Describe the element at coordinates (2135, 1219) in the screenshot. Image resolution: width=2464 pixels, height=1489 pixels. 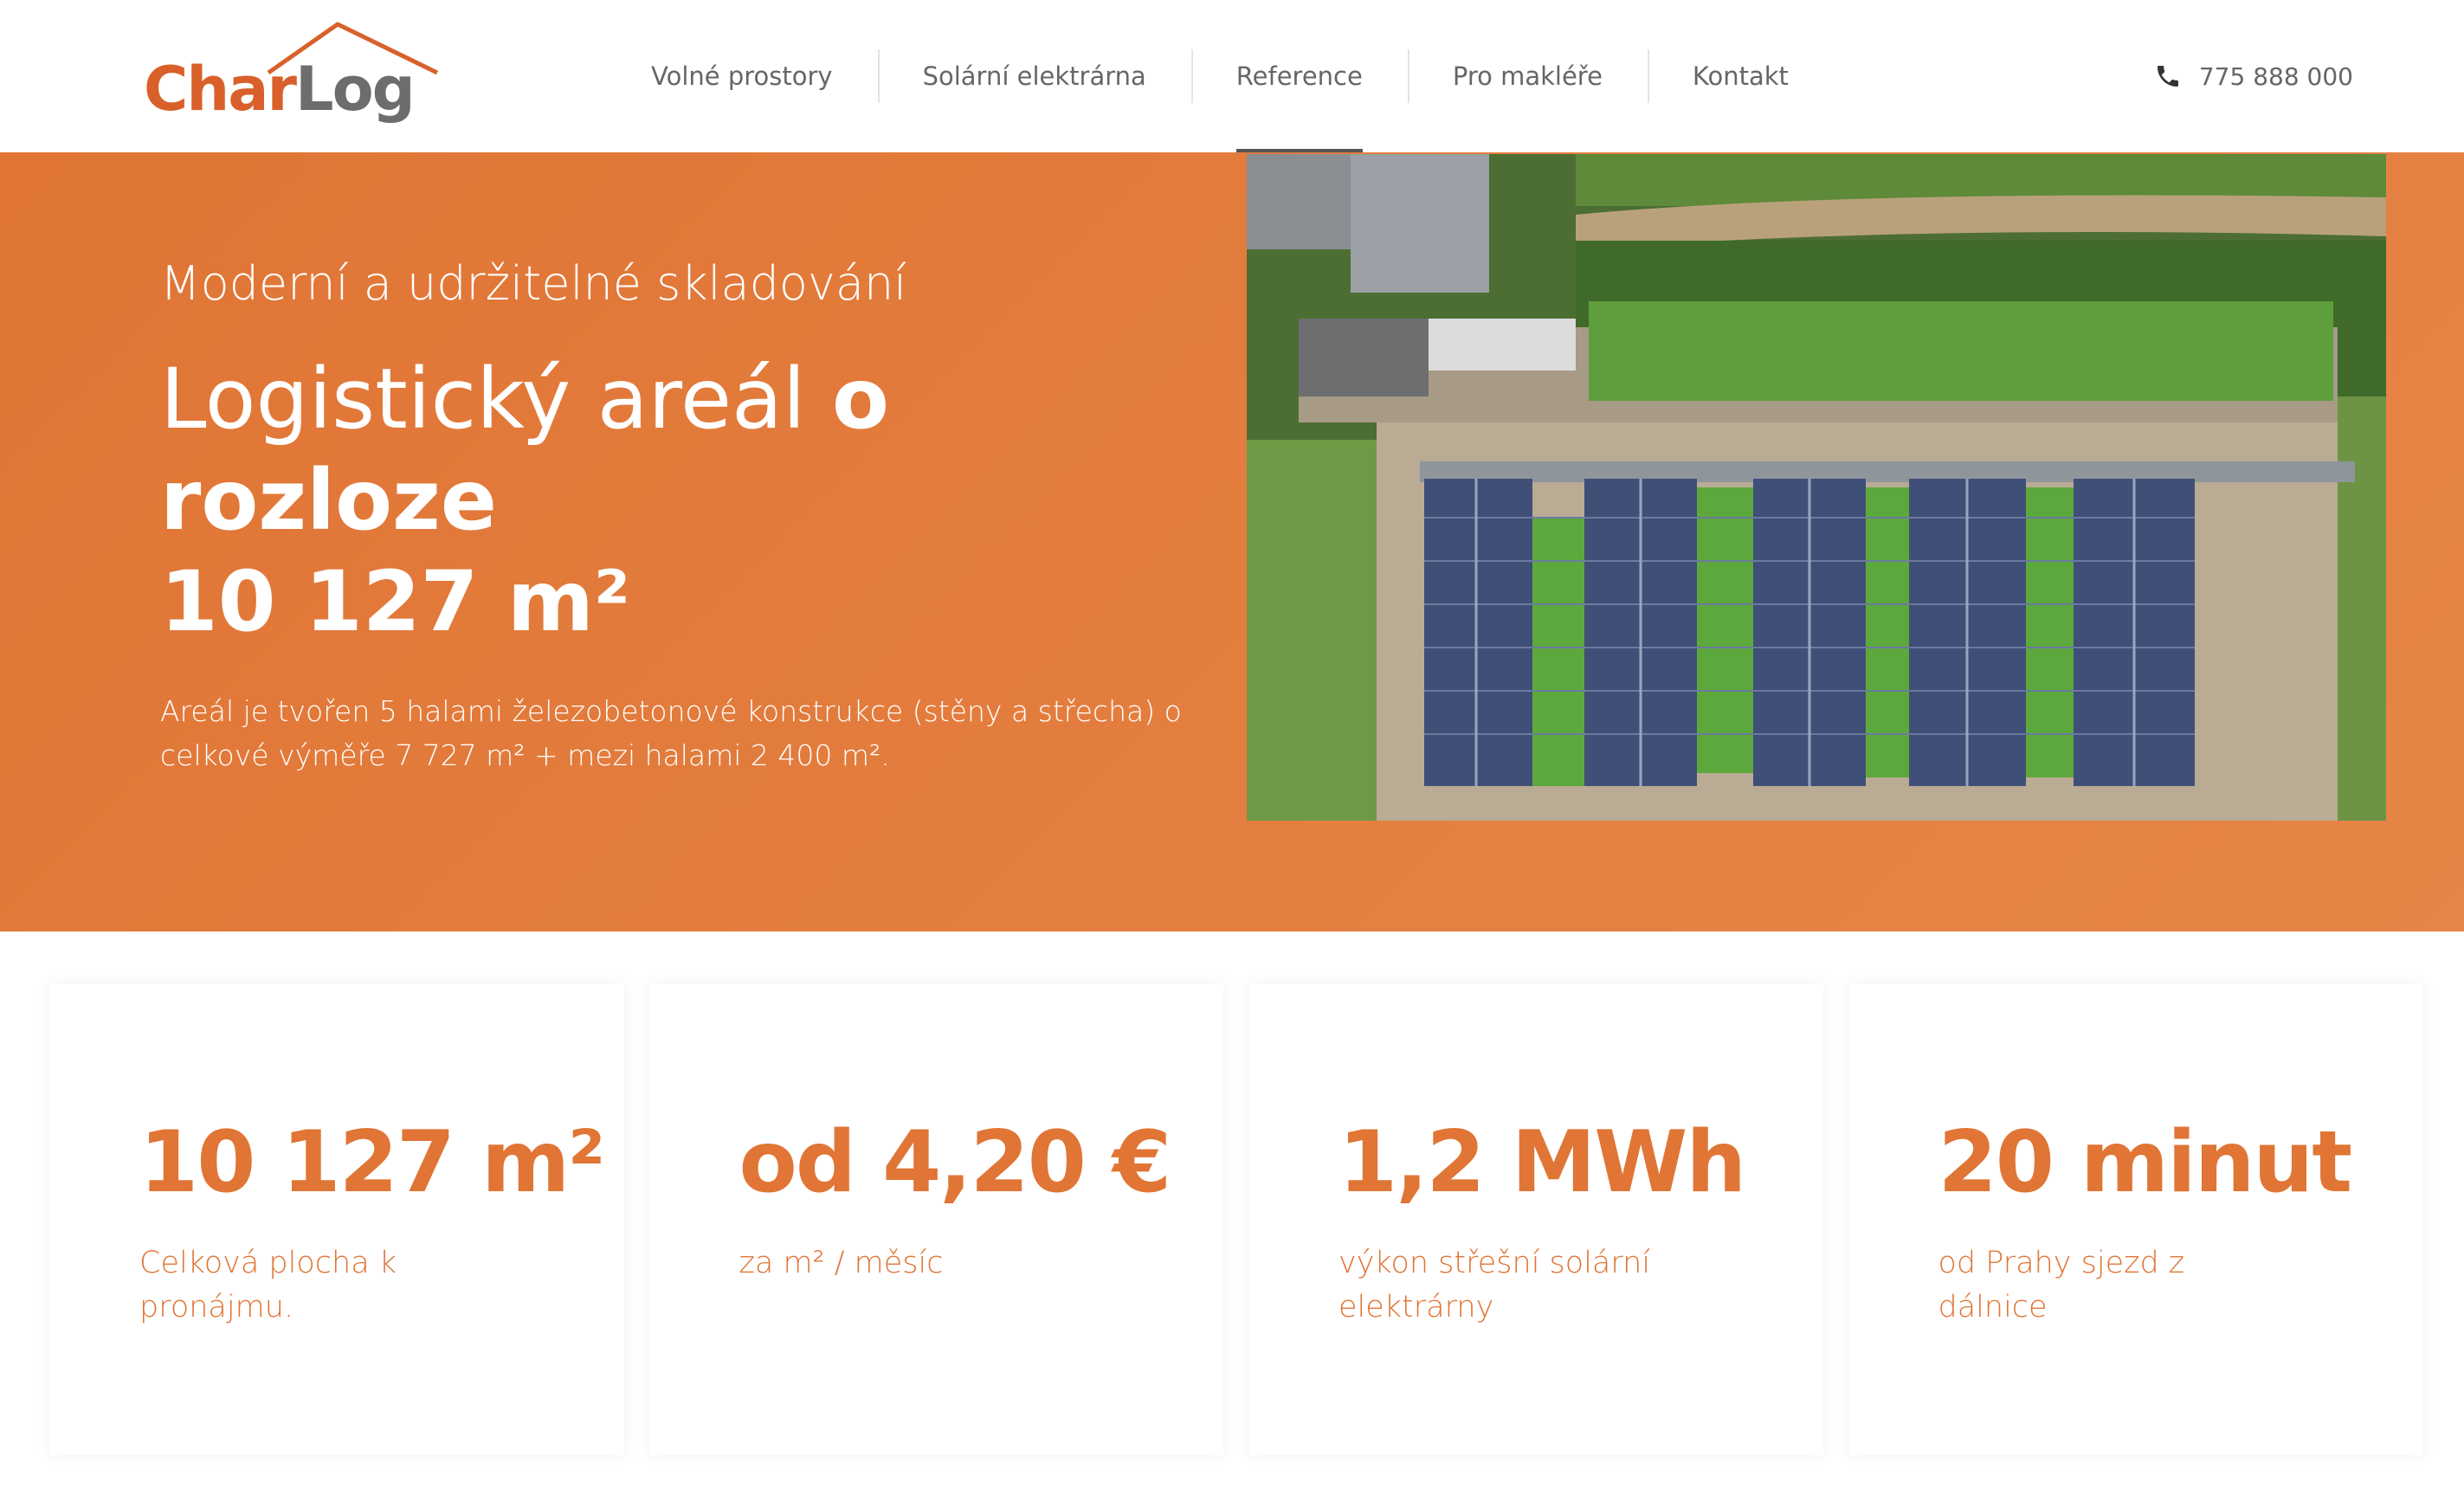
I see `stat-card-distance: 20 minut od Prahy sjezd z dálnice` at that location.